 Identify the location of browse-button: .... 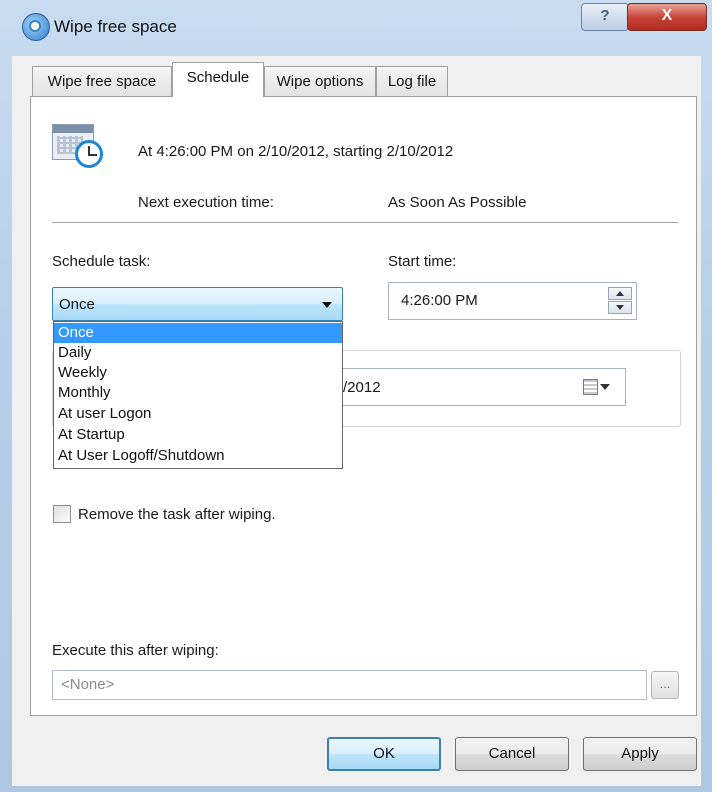
(665, 685).